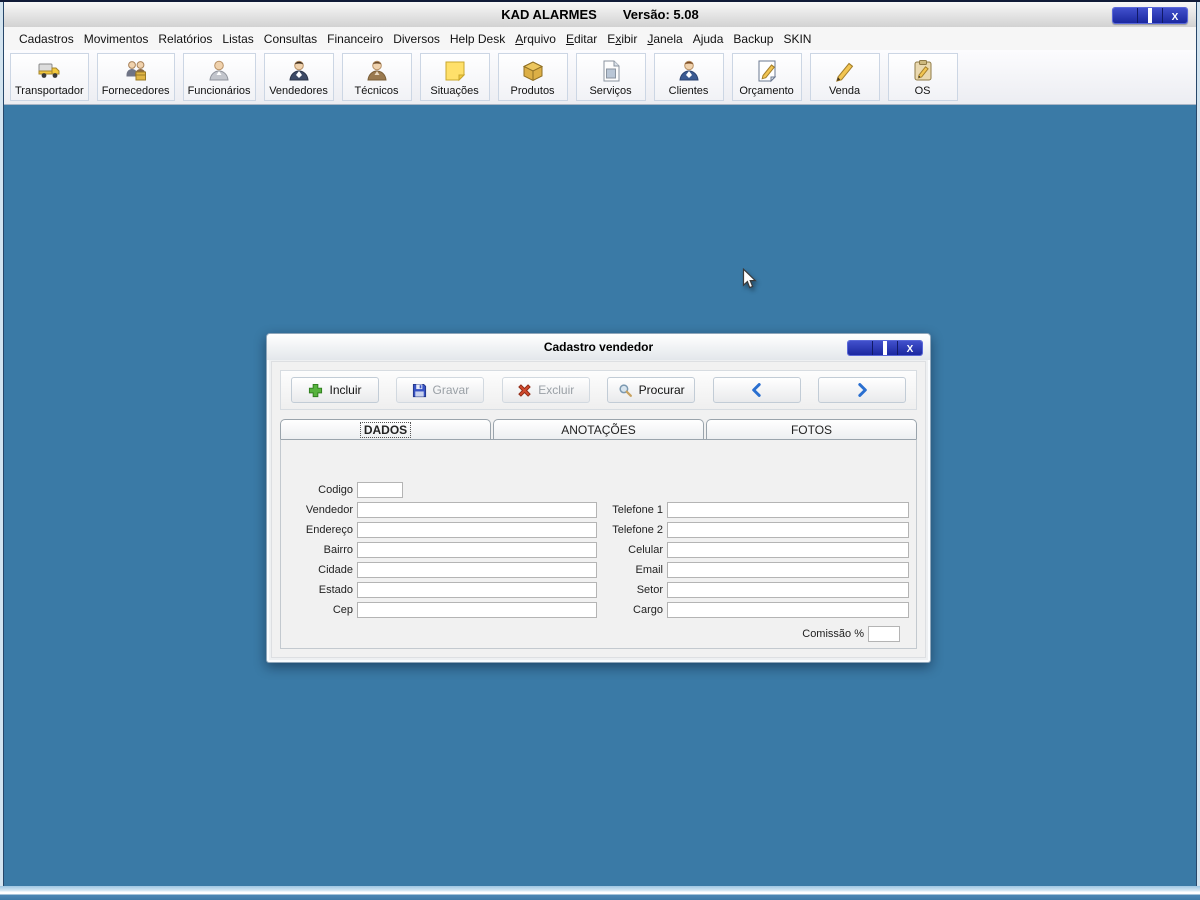  I want to click on telefone1-label: Telefone 1, so click(637, 510).